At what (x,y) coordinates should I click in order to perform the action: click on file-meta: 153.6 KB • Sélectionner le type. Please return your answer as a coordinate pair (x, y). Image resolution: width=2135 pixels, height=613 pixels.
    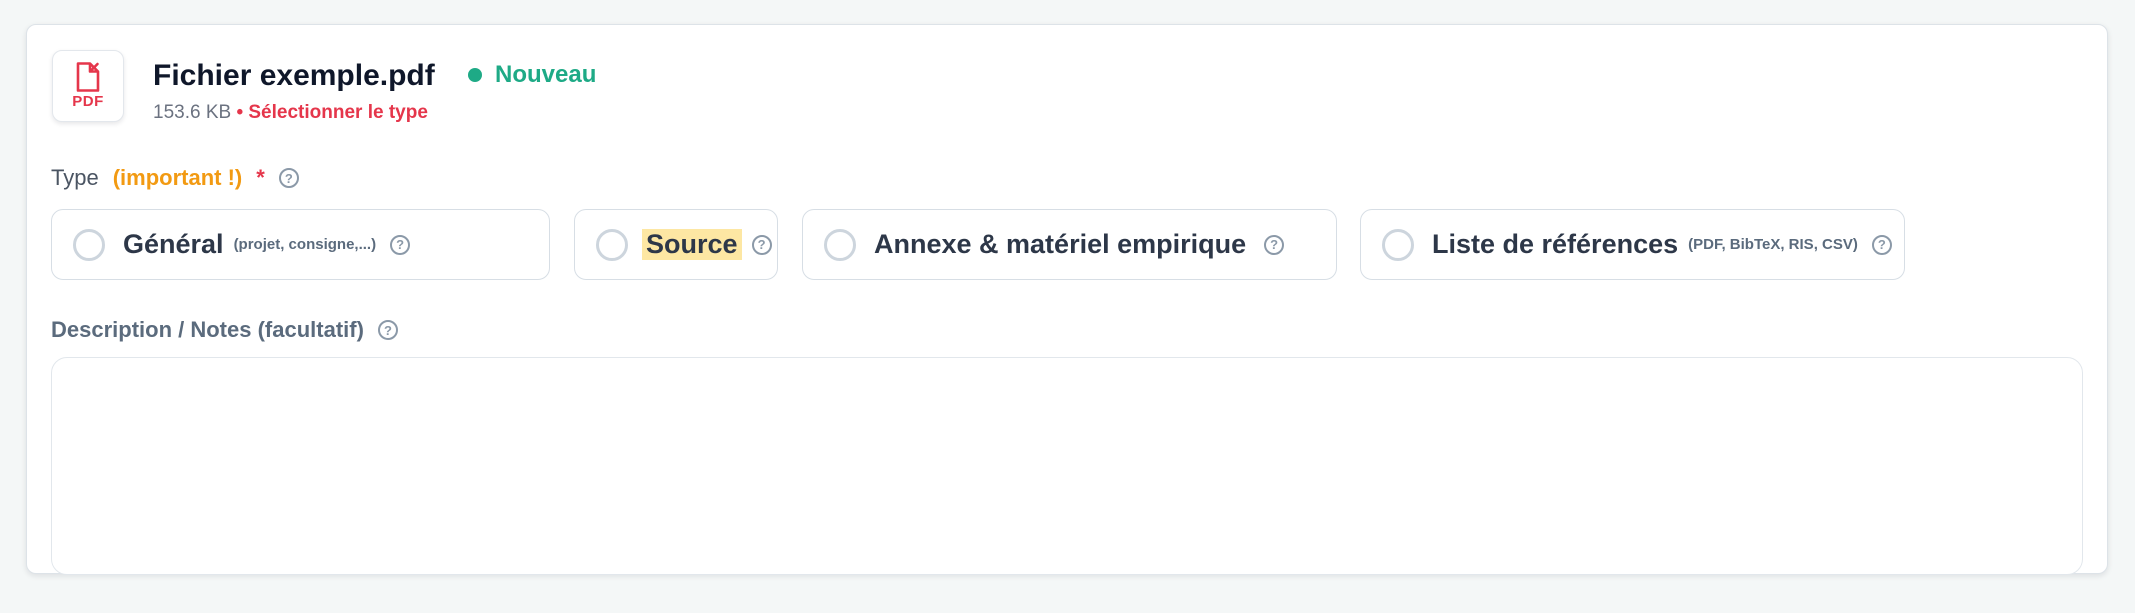
    Looking at the image, I should click on (290, 113).